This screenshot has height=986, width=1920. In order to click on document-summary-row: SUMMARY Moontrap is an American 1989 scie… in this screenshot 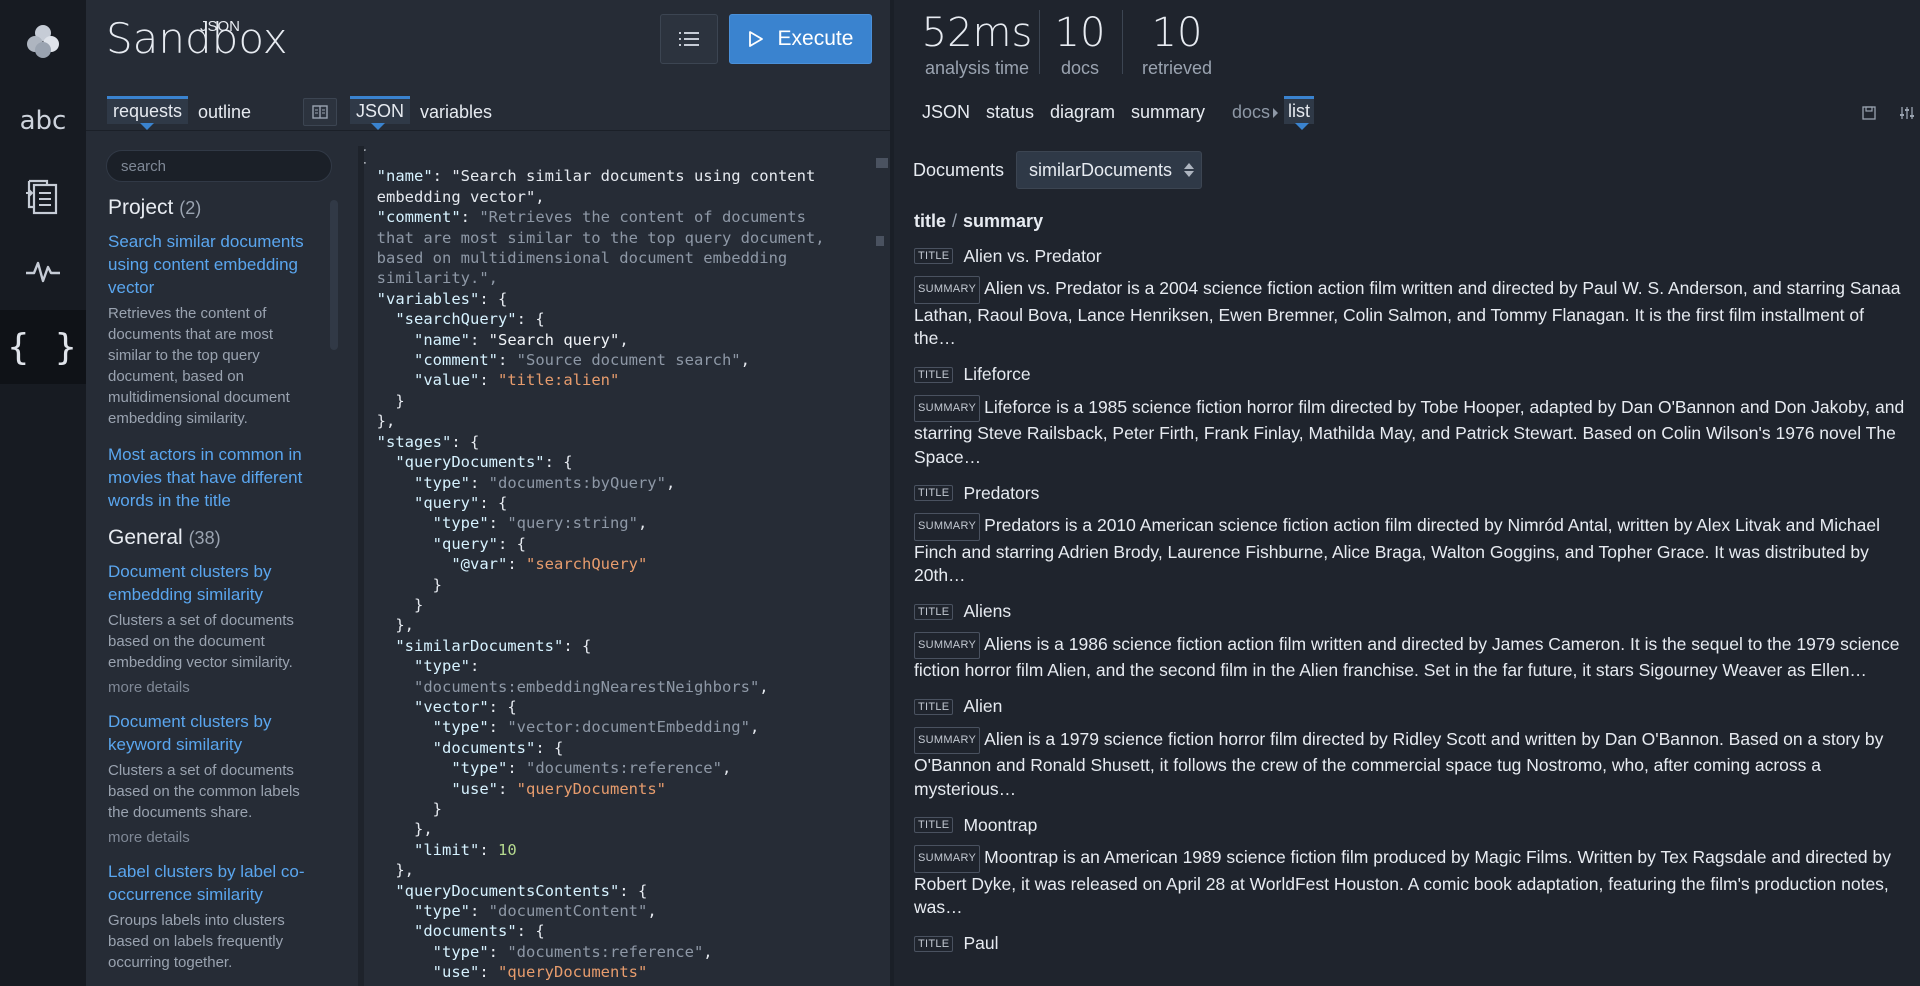, I will do `click(1410, 882)`.